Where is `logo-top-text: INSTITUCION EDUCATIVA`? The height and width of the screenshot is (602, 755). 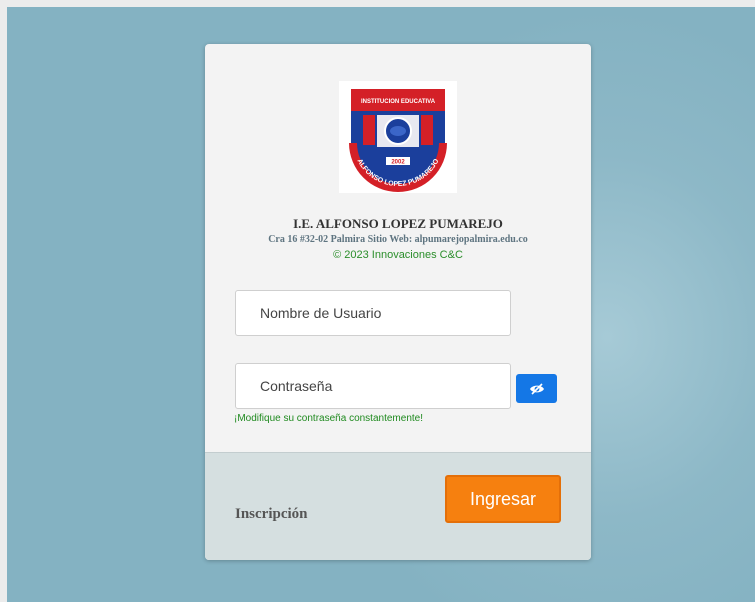 logo-top-text: INSTITUCION EDUCATIVA is located at coordinates (398, 102).